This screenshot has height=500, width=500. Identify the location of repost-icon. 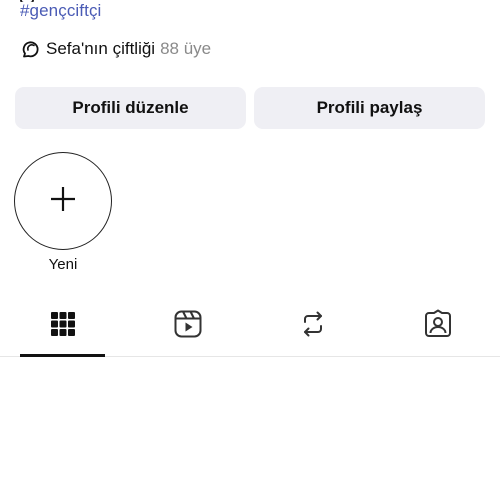
(312, 324).